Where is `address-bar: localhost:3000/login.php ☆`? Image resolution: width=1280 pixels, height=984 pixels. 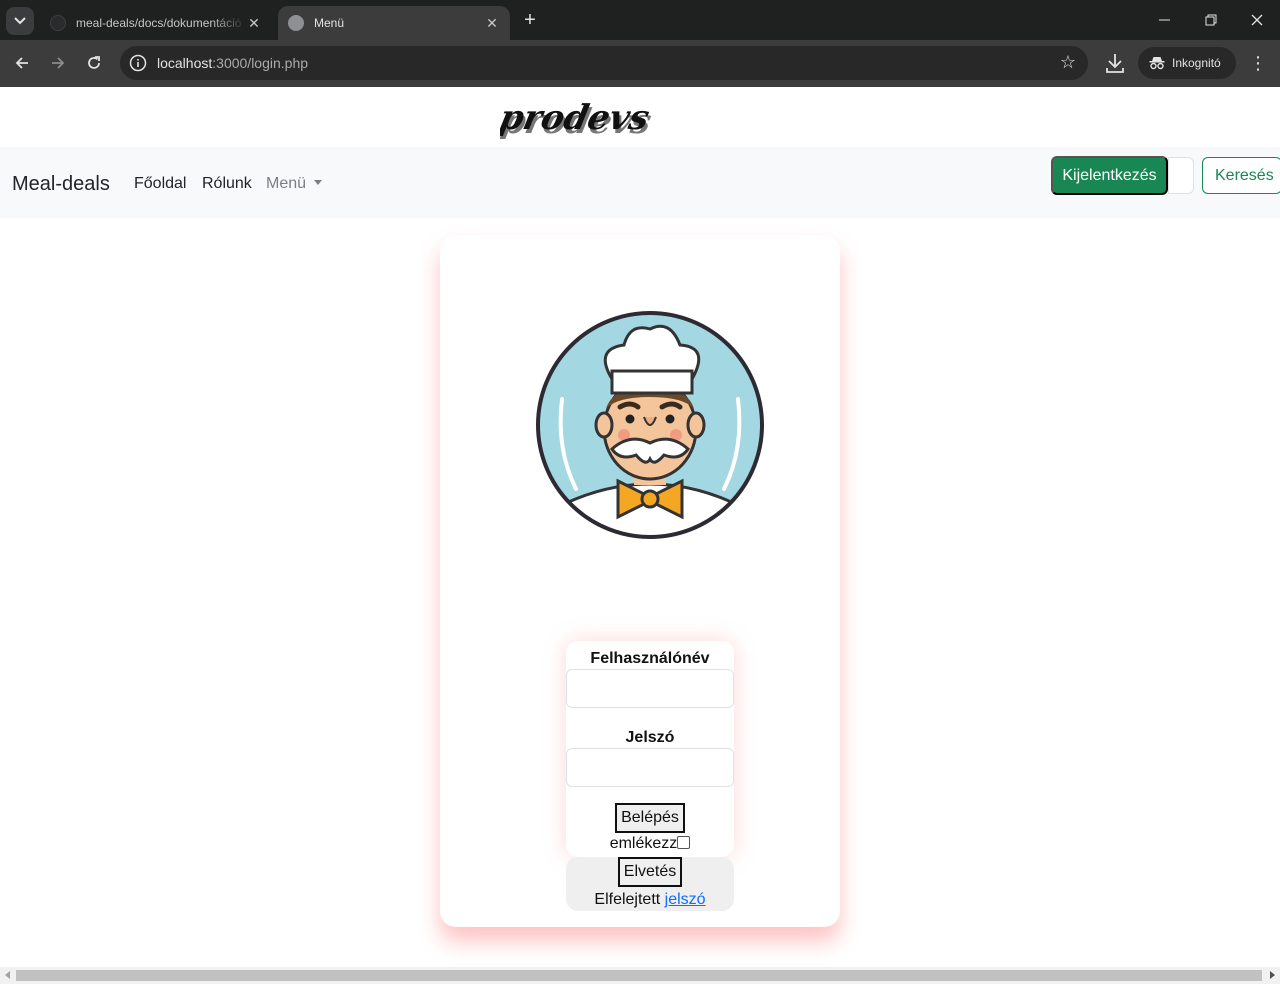
address-bar: localhost:3000/login.php ☆ is located at coordinates (604, 63).